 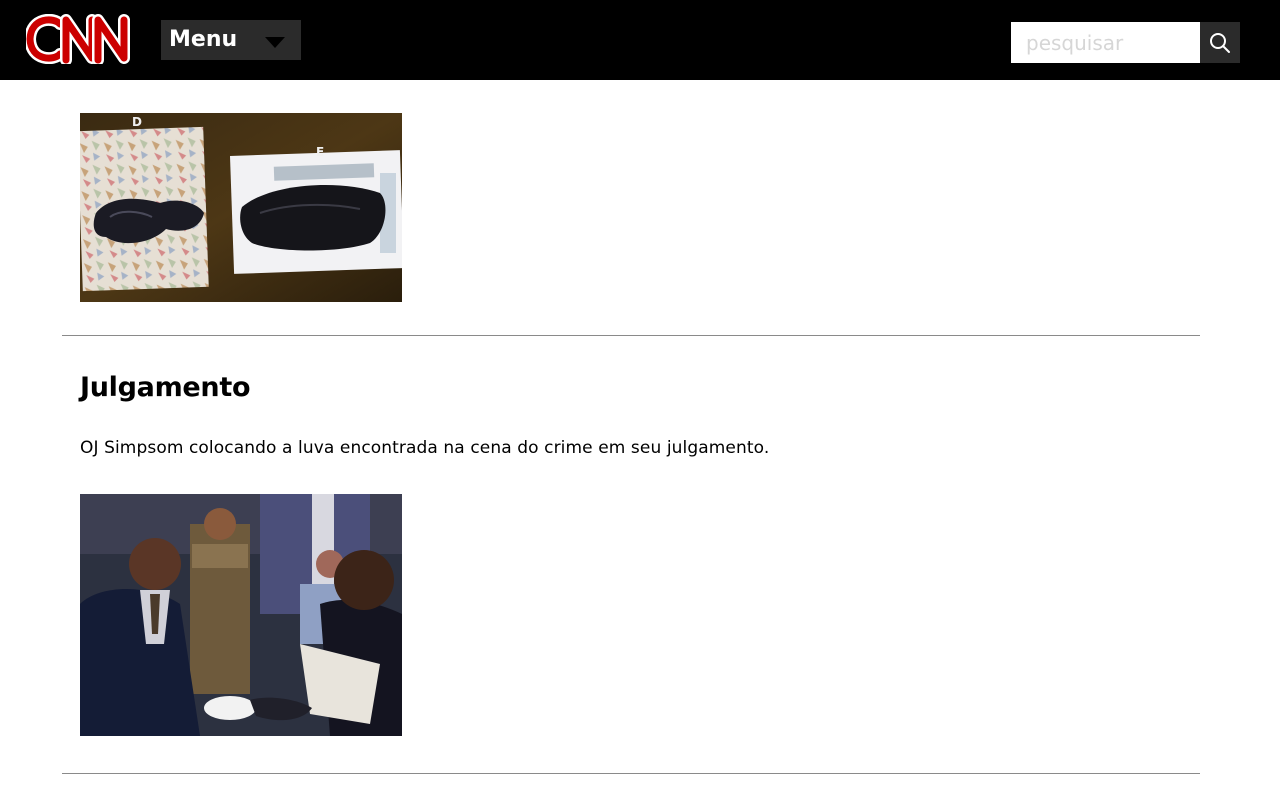 What do you see at coordinates (1105, 42) in the screenshot?
I see `search-input` at bounding box center [1105, 42].